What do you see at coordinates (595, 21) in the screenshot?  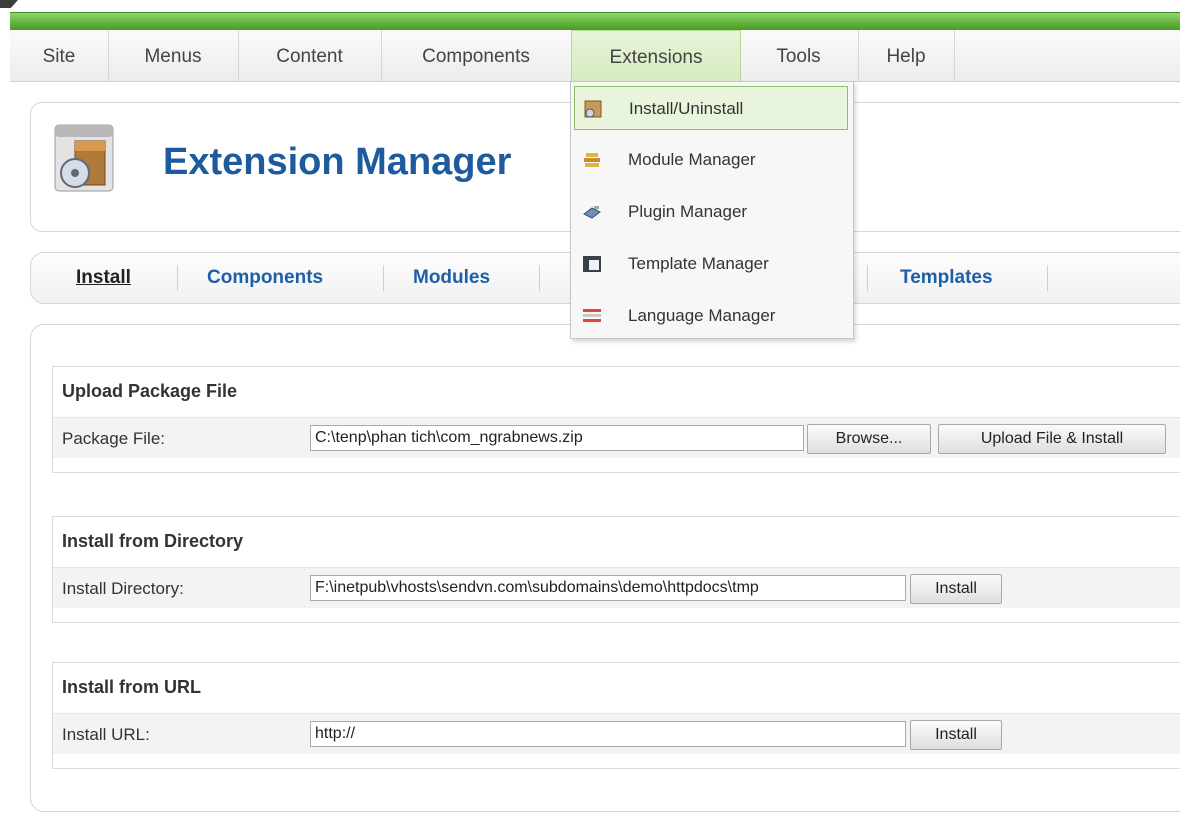 I see `admin-header-bar` at bounding box center [595, 21].